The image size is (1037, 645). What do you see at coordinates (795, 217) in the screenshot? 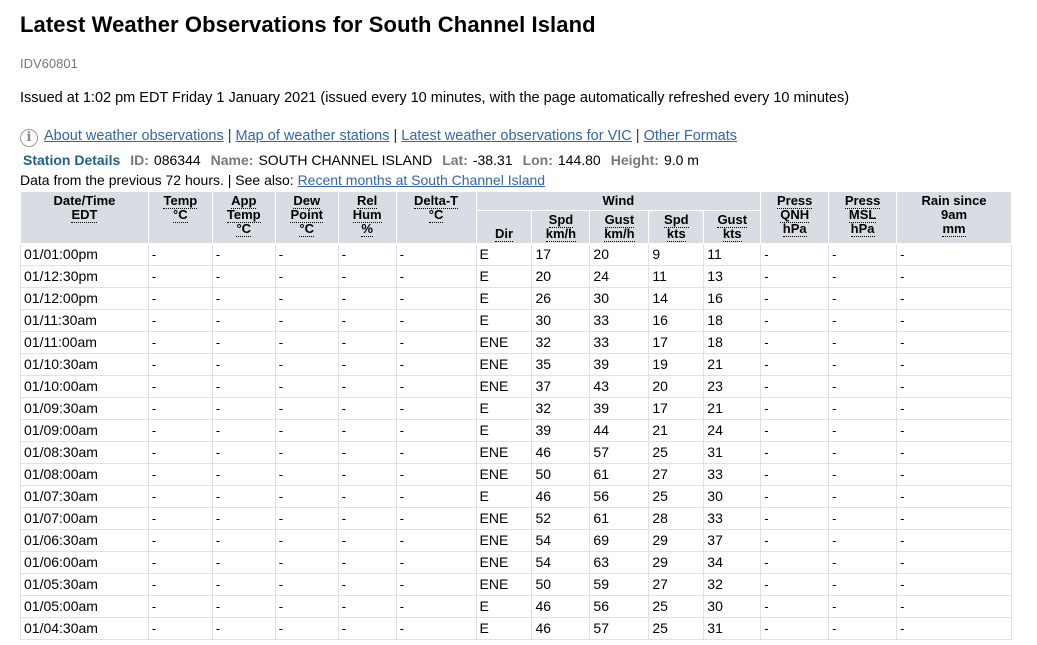
I see `header-press-qnh: Press QNH hPa` at bounding box center [795, 217].